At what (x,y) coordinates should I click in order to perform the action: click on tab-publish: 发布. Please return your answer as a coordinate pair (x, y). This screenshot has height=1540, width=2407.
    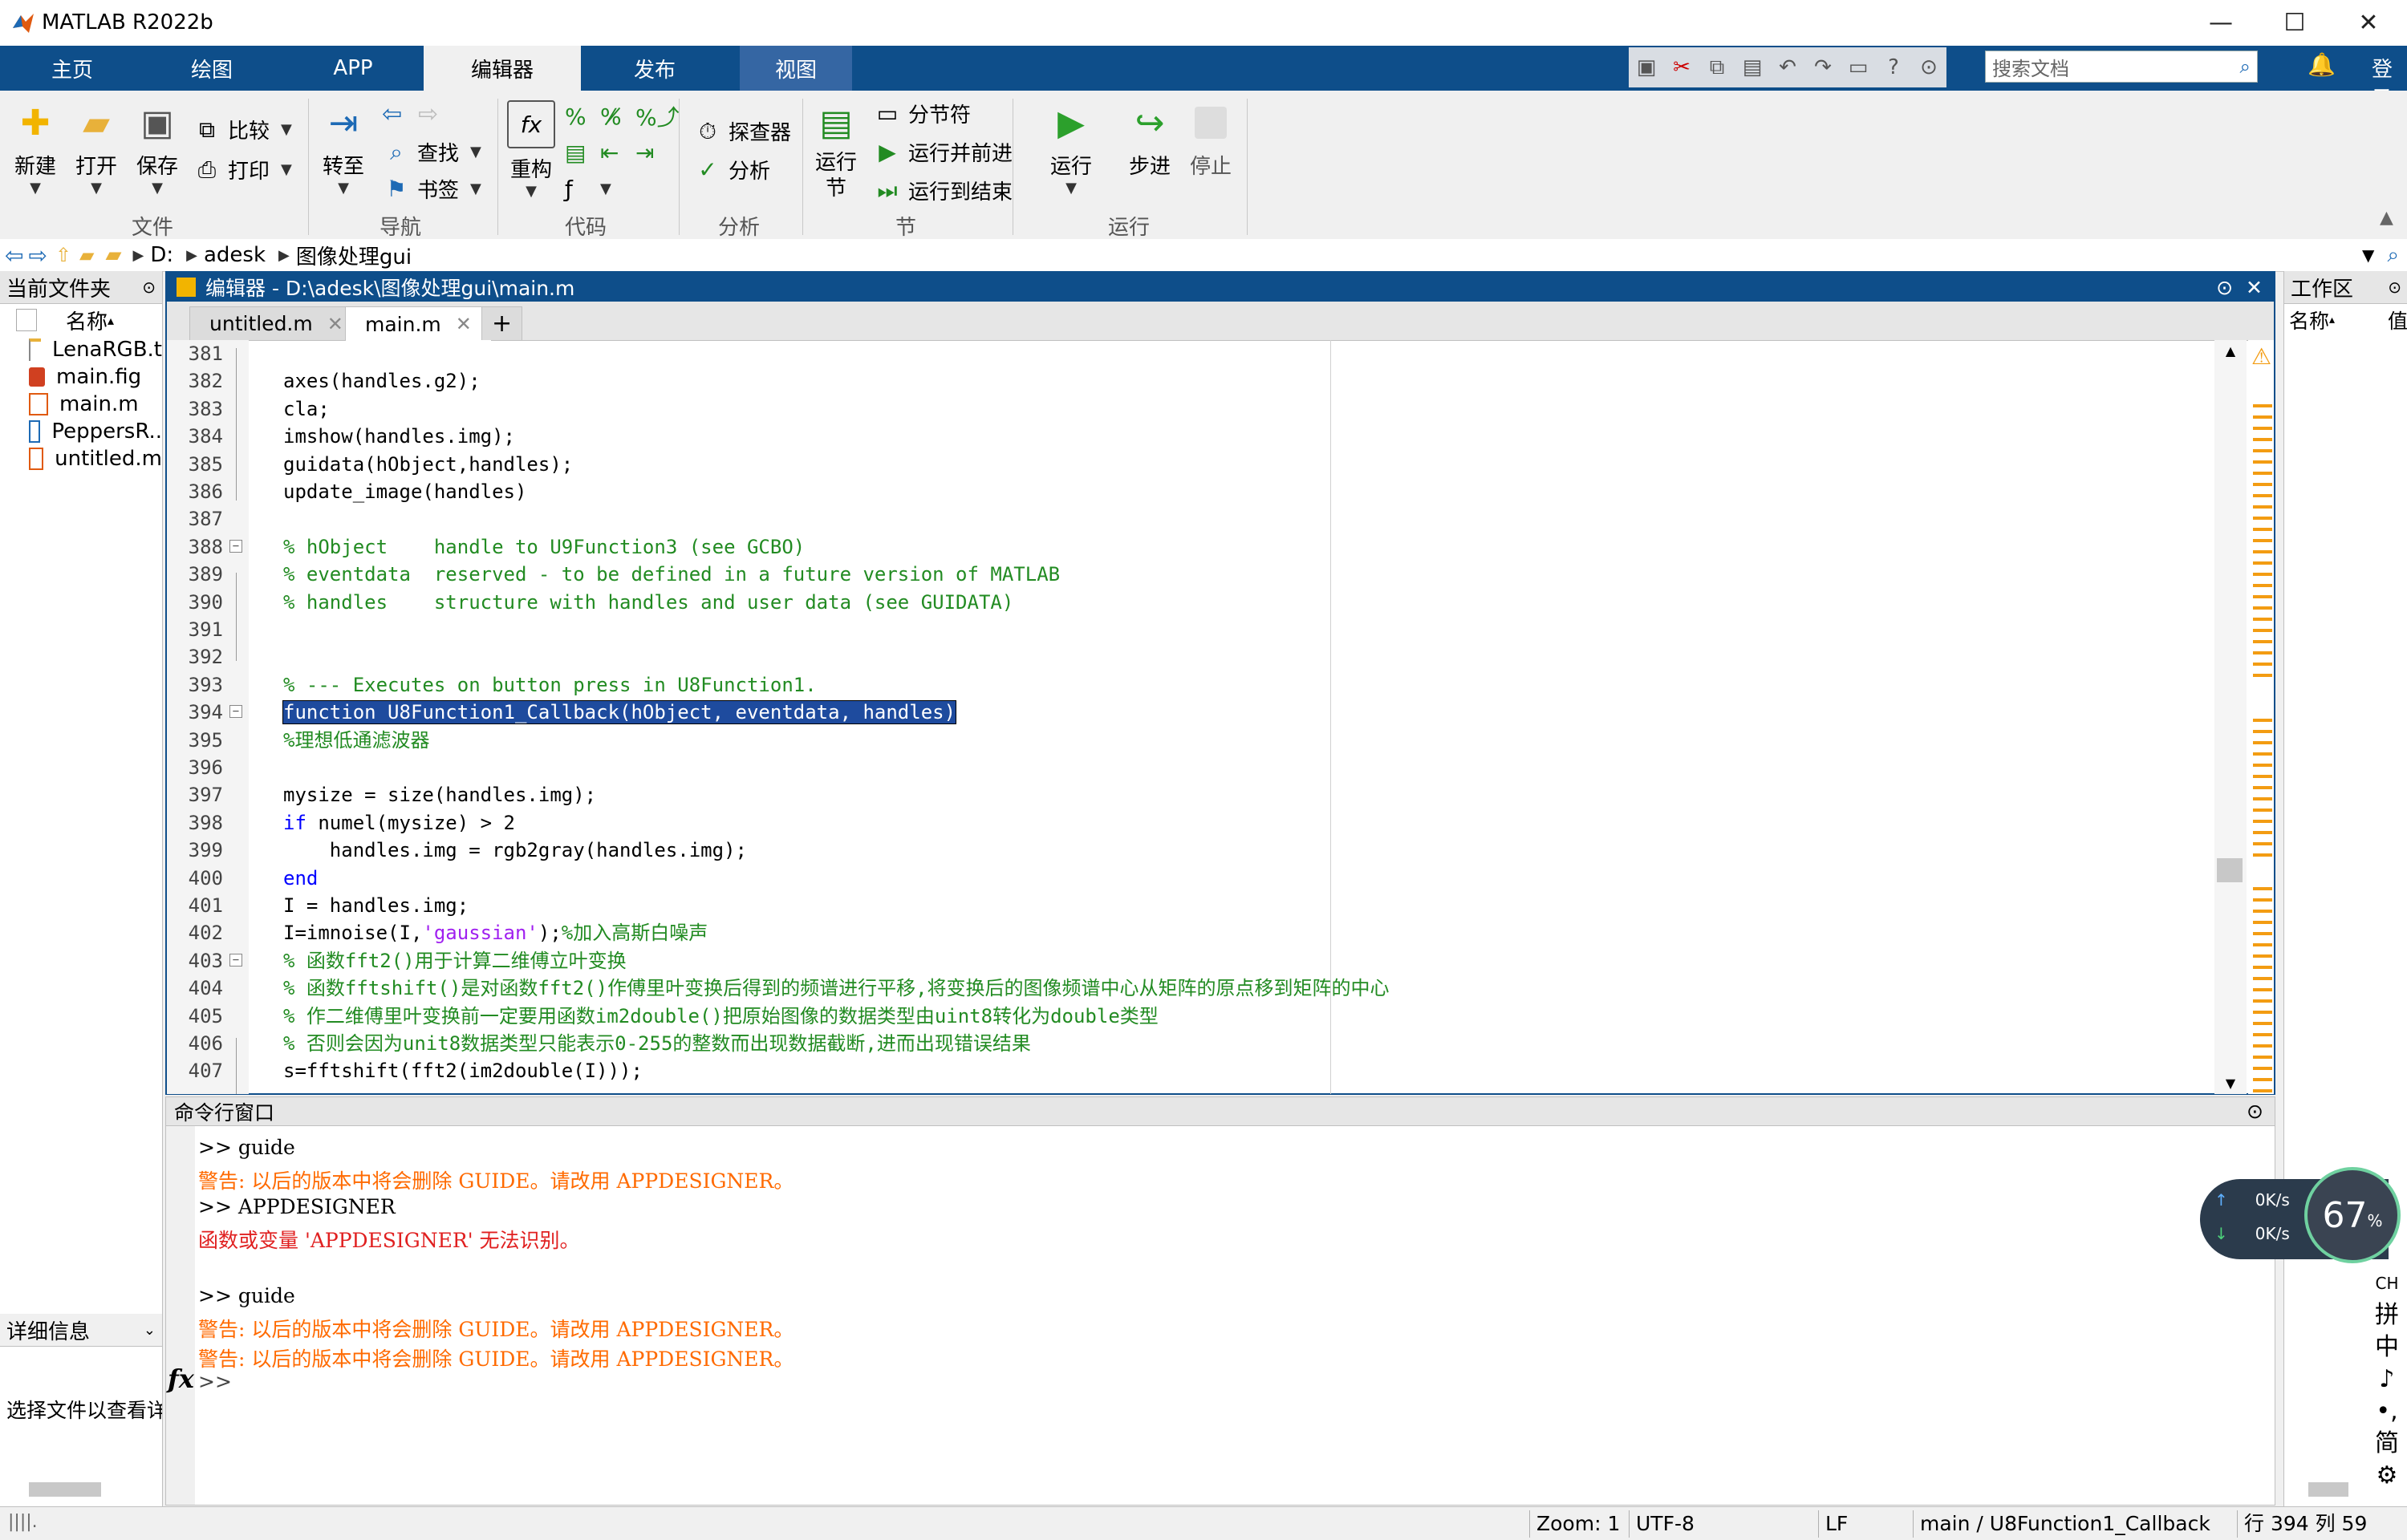
    Looking at the image, I should click on (655, 68).